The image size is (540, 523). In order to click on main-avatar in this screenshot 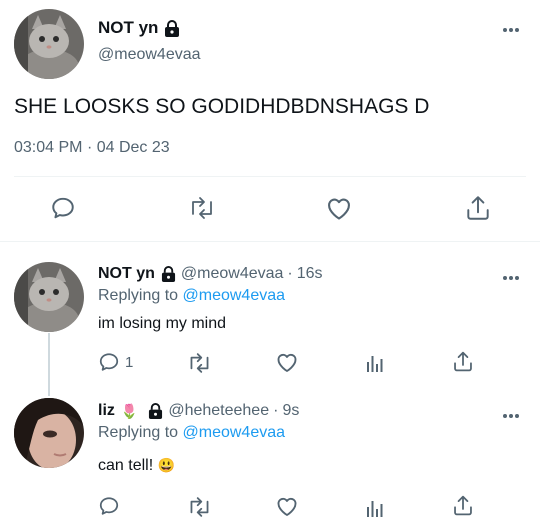, I will do `click(49, 44)`.